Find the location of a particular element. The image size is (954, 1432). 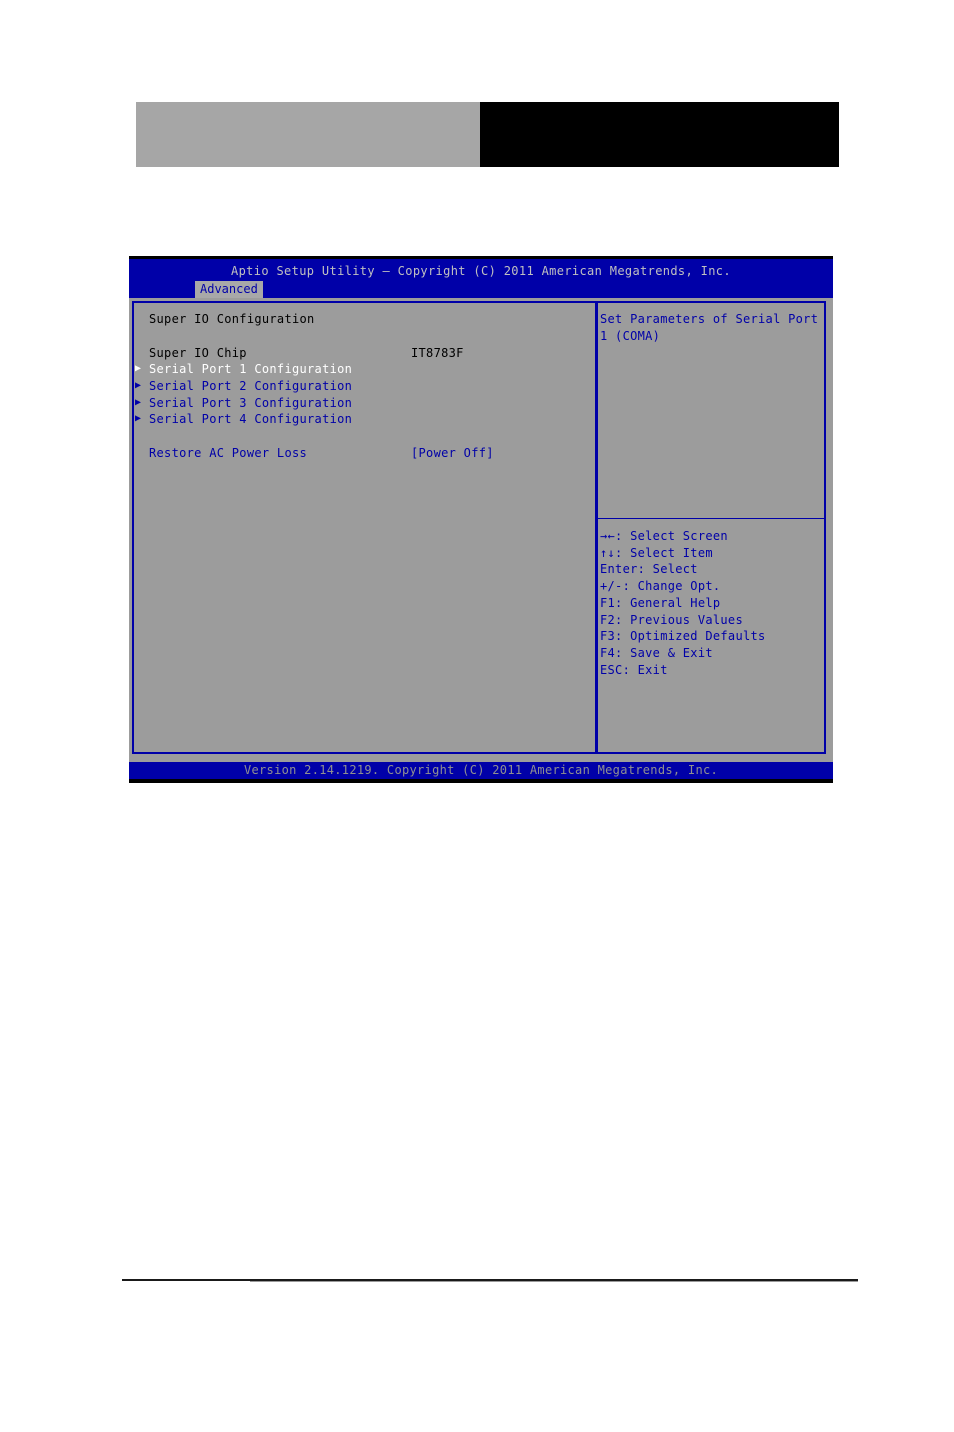

tab-advanced: Advanced is located at coordinates (229, 289).